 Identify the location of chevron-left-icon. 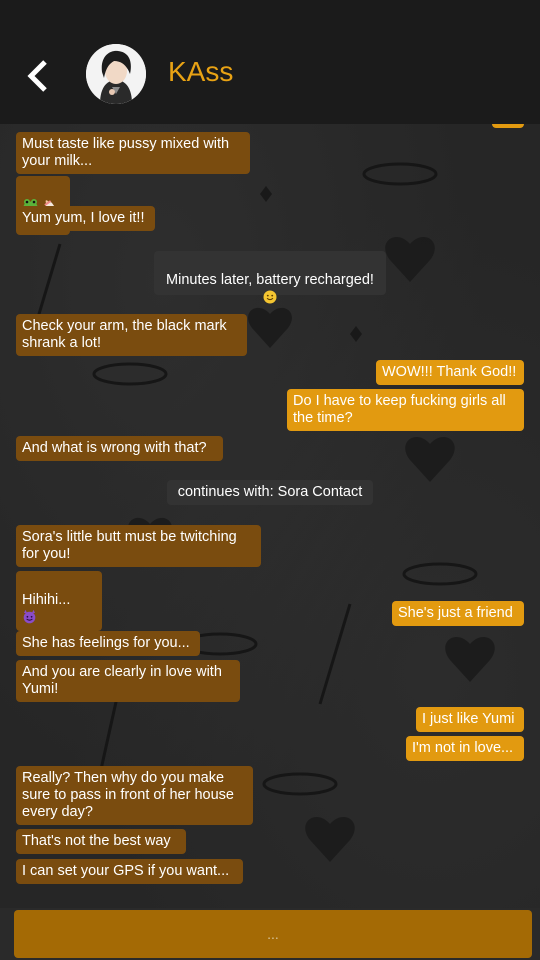
(37, 76).